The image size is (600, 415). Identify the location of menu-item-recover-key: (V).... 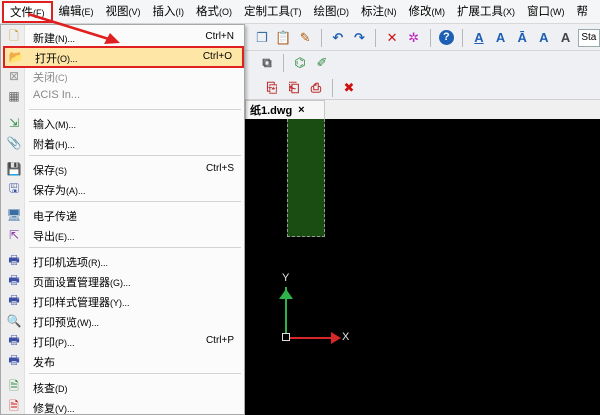
(65, 409).